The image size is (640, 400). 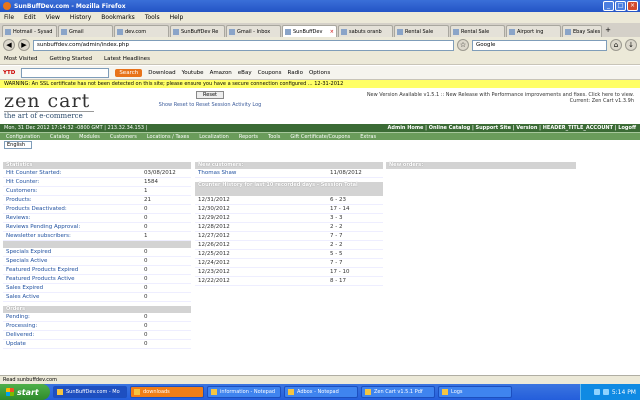 What do you see at coordinates (90, 392) in the screenshot?
I see `taskbar-item: SunBuffDev.com - Mo` at bounding box center [90, 392].